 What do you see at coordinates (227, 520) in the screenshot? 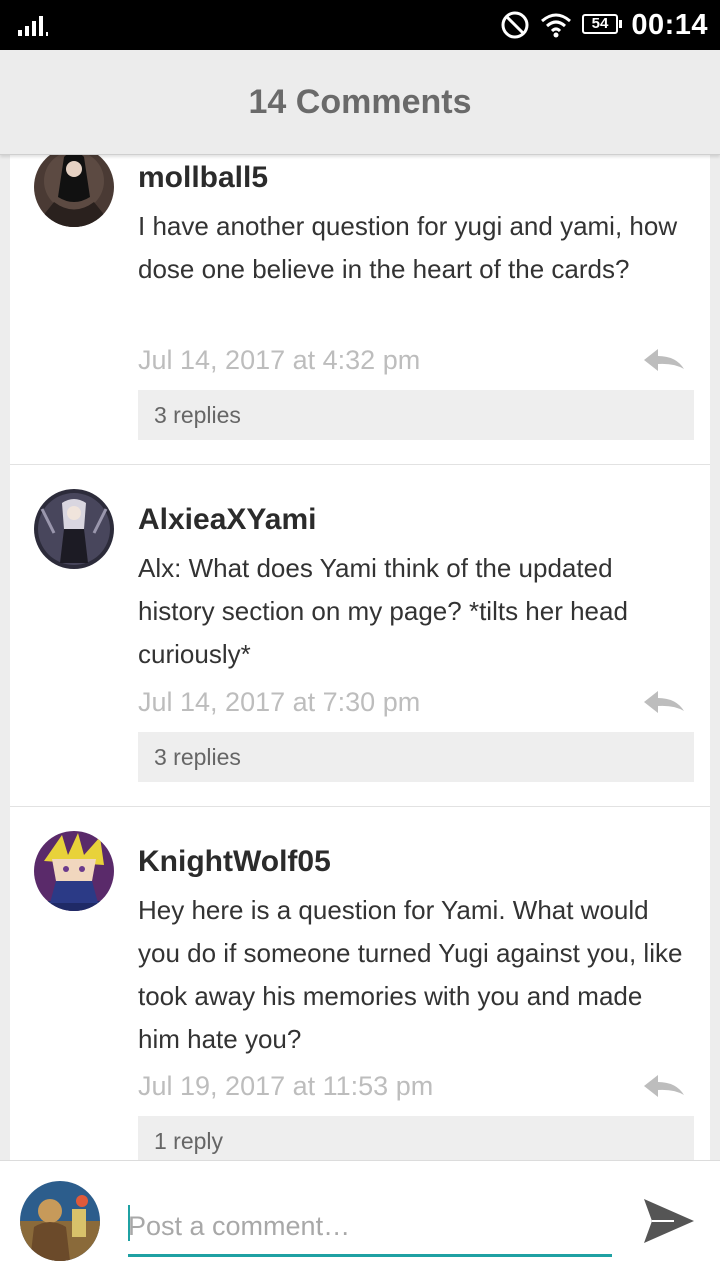
I see `comment-username: AlxieaXYami` at bounding box center [227, 520].